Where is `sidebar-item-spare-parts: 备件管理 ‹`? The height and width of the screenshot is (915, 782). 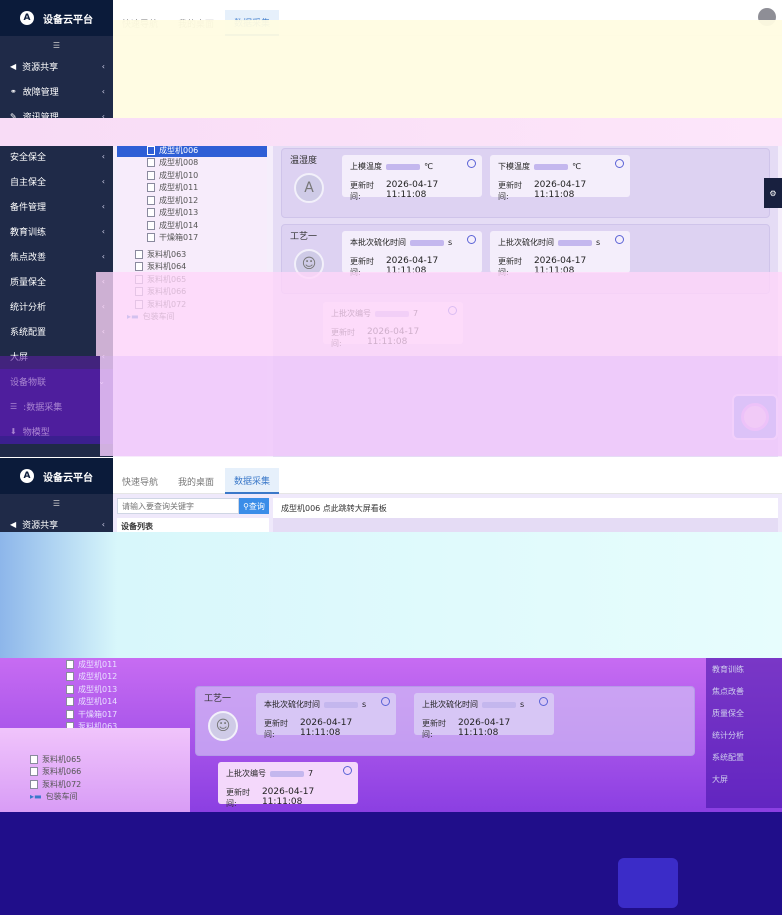 sidebar-item-spare-parts: 备件管理 ‹ is located at coordinates (56, 206).